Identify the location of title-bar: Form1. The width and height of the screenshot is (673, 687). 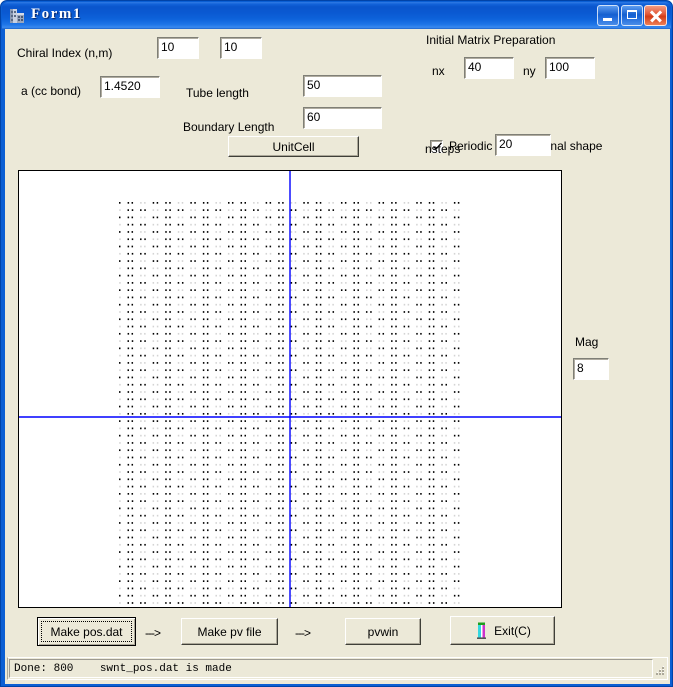
(336, 15).